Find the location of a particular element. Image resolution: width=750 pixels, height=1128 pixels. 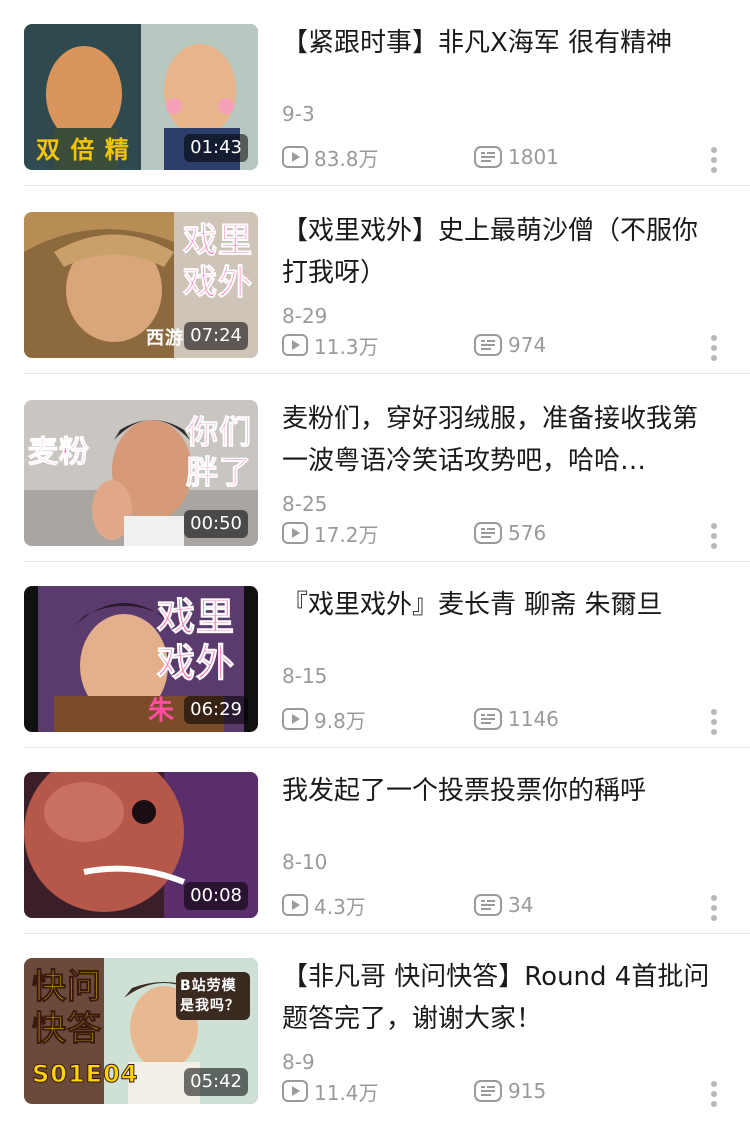

video-thumbnail: 00:08 is located at coordinates (141, 845).